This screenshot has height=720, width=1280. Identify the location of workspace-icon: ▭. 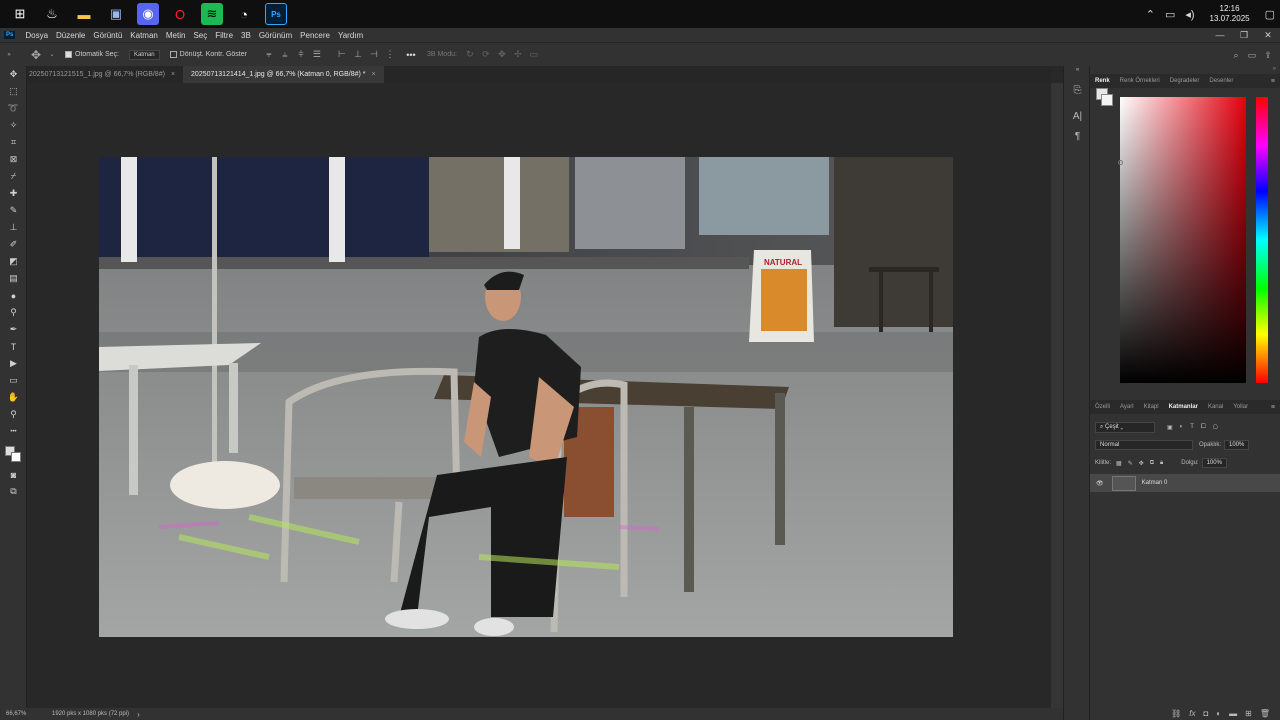
(1252, 55).